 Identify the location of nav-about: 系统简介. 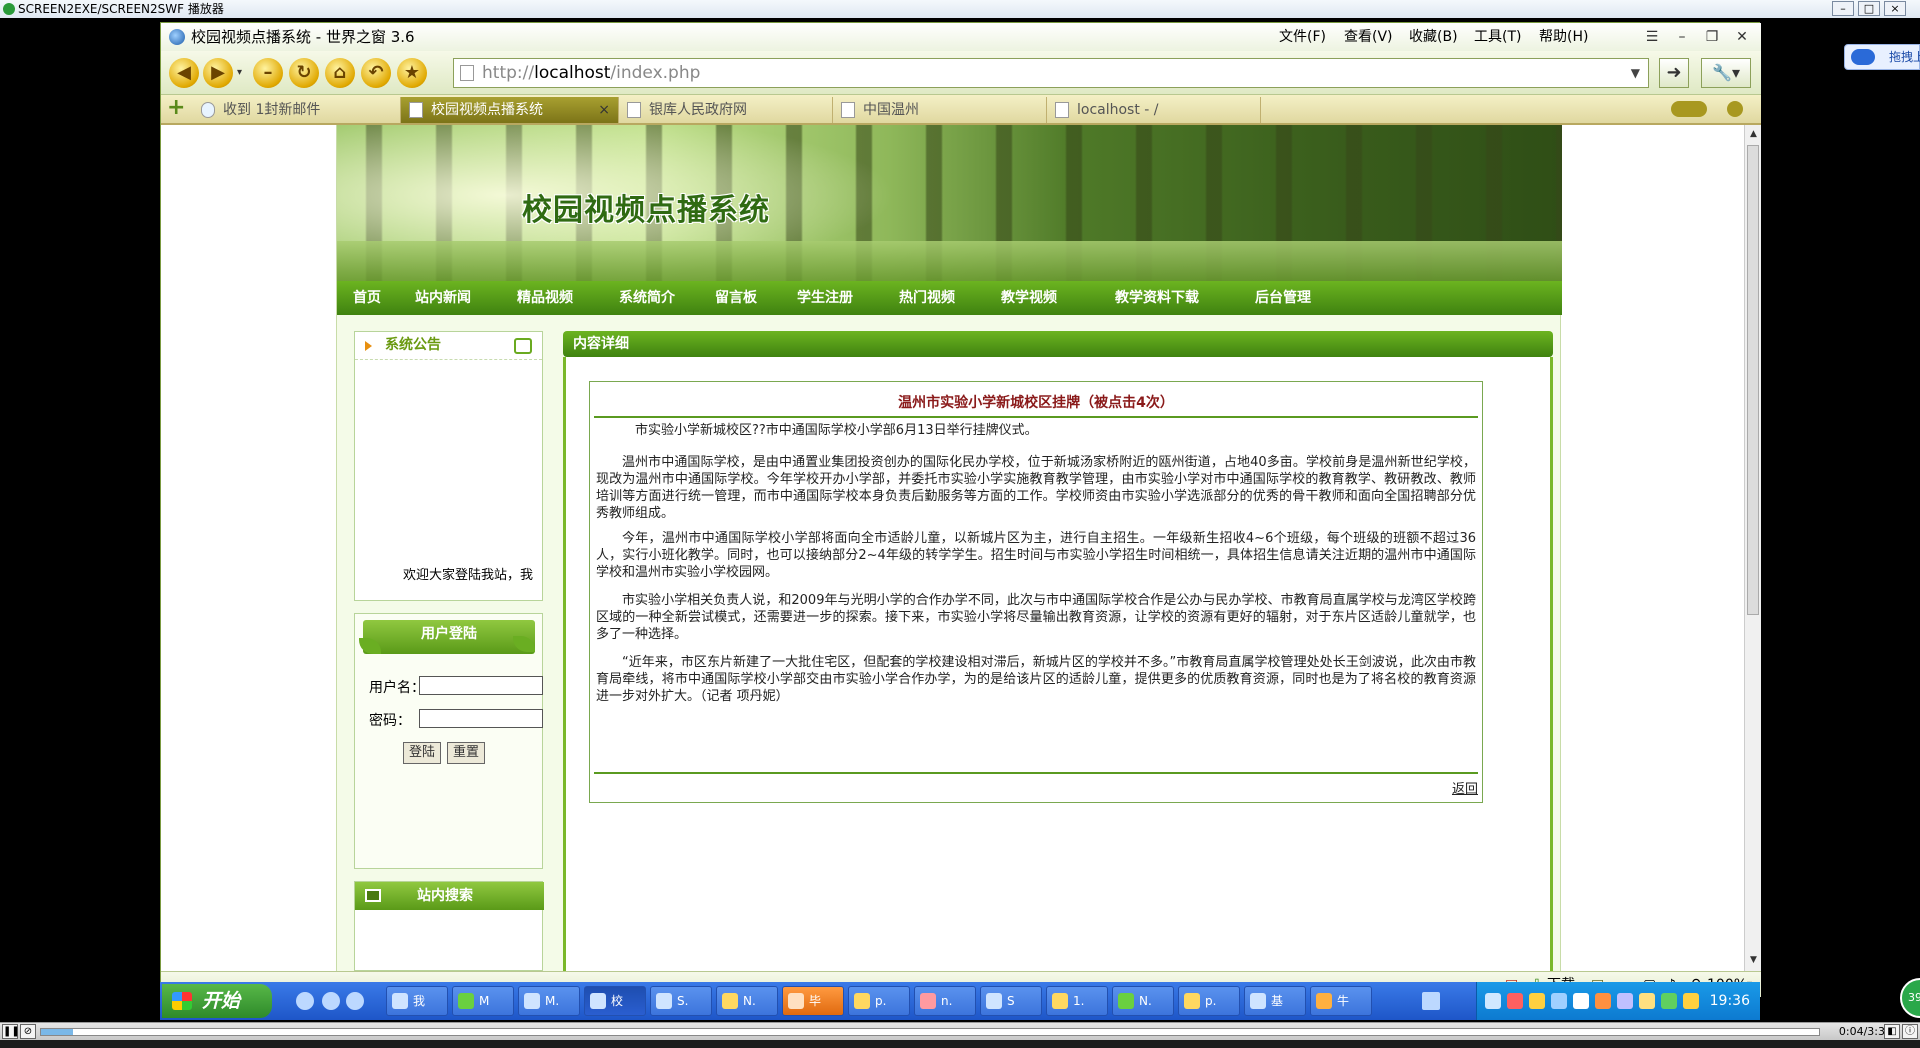
(647, 298).